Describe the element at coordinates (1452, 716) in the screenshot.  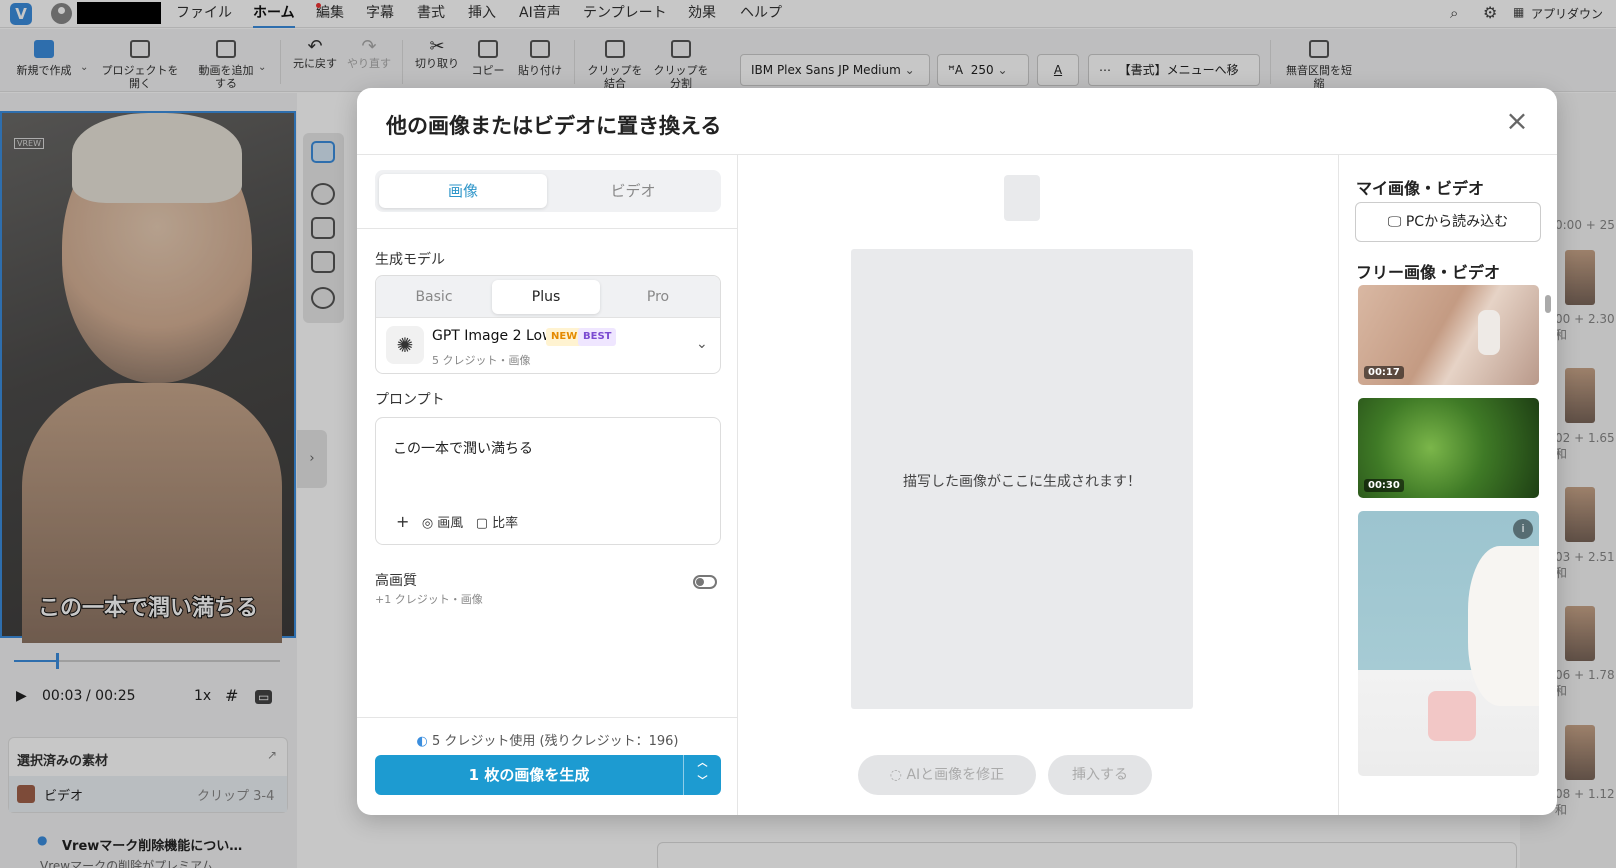
I see `thumb-jar` at that location.